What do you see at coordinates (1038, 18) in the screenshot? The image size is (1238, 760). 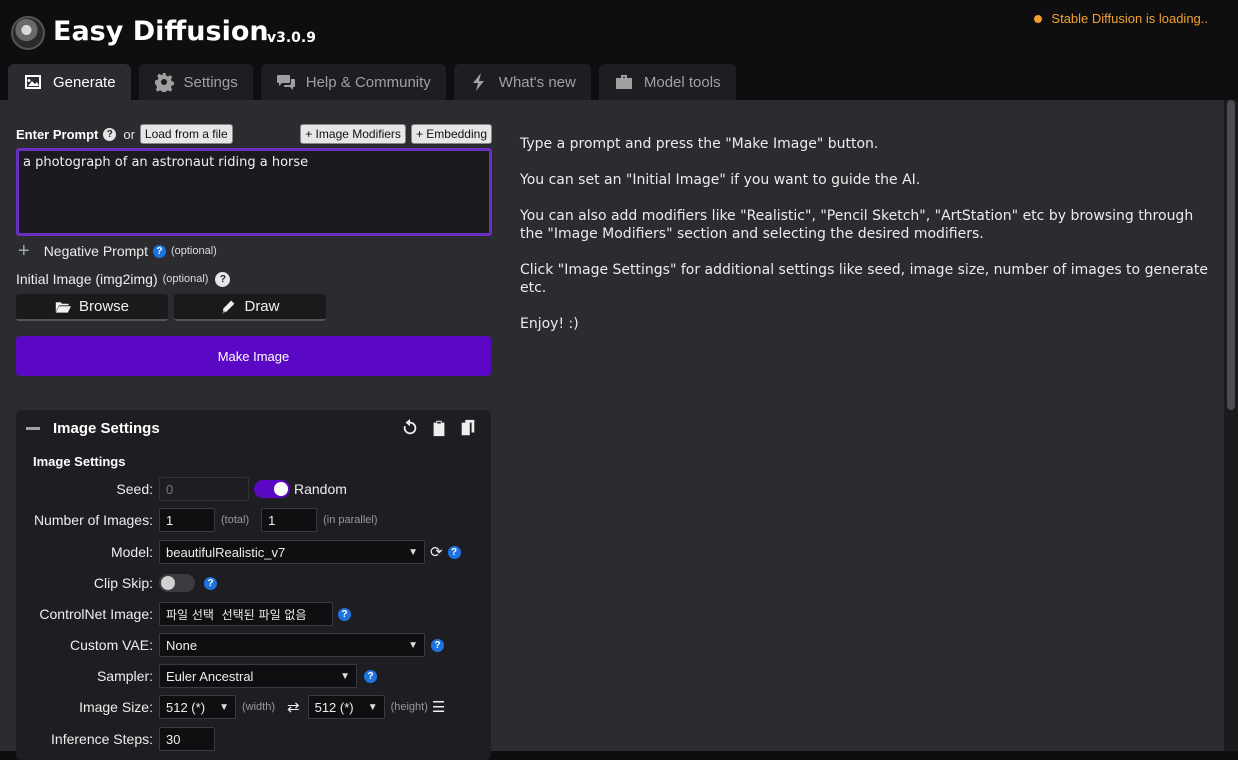 I see `status-dot-icon` at bounding box center [1038, 18].